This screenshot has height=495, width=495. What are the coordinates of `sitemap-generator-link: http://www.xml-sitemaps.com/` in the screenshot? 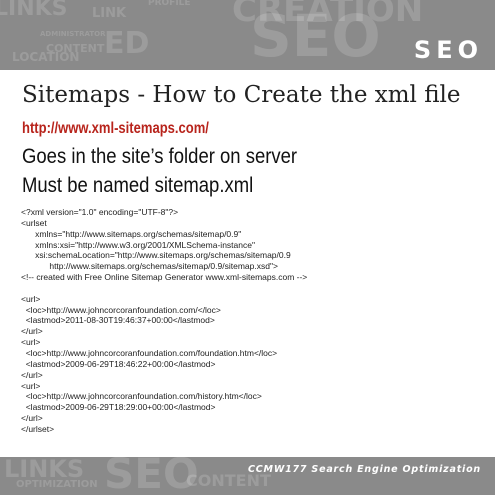 It's located at (115, 129).